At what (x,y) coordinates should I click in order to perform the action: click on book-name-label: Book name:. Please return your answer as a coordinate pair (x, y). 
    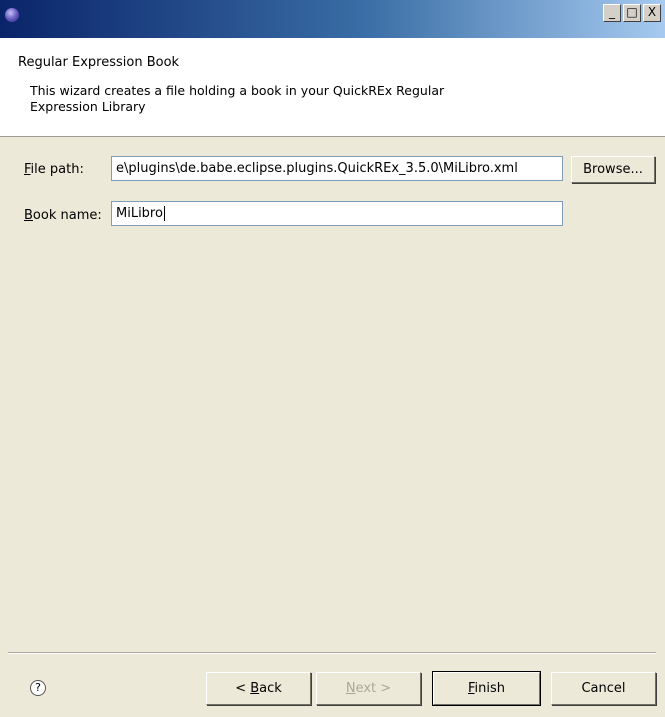
    Looking at the image, I should click on (63, 215).